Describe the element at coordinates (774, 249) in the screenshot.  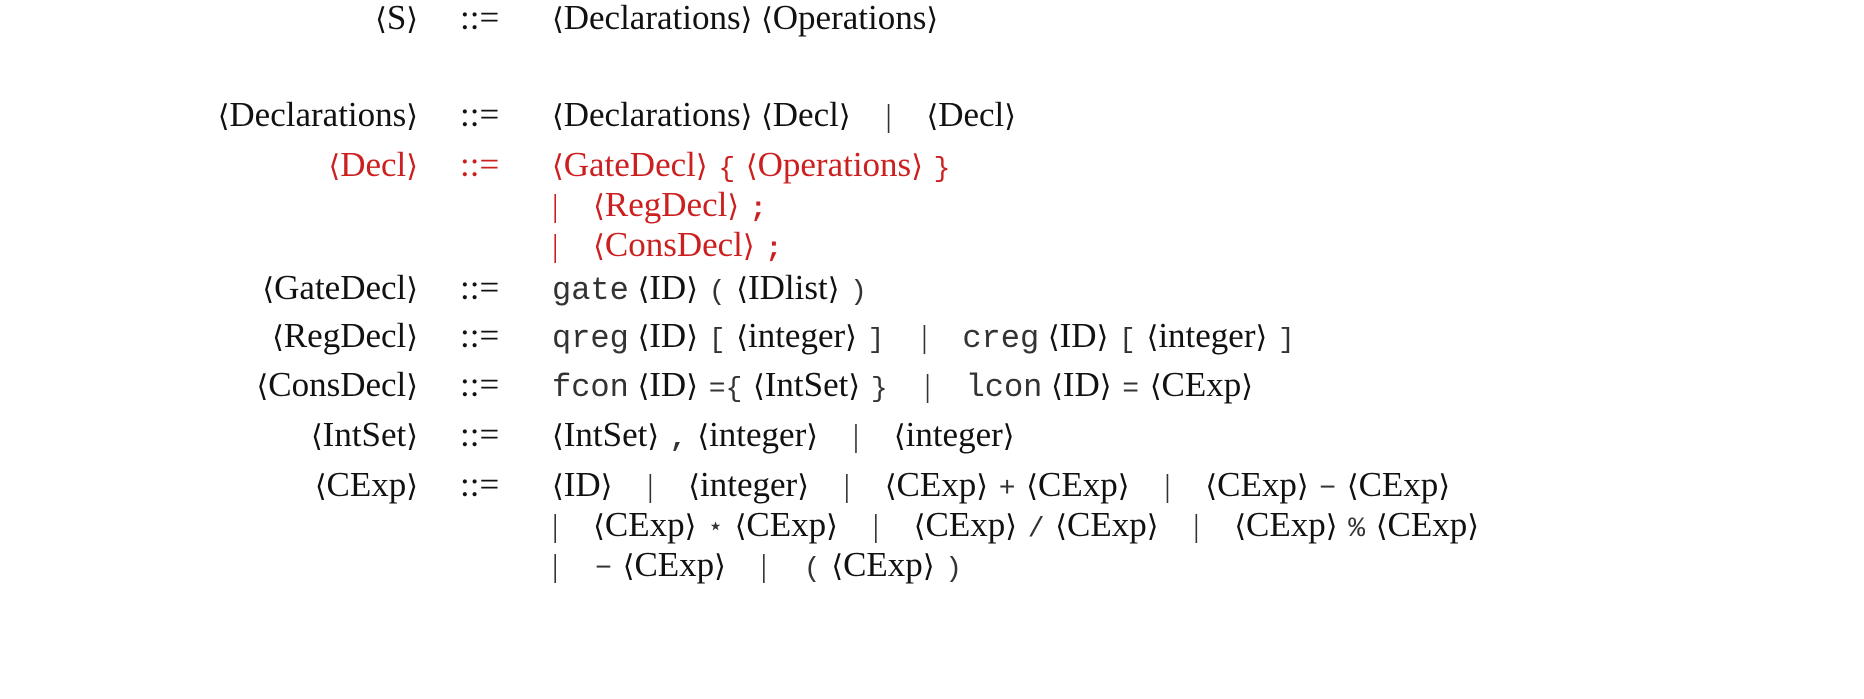
I see `terminal-symbol: ;` at that location.